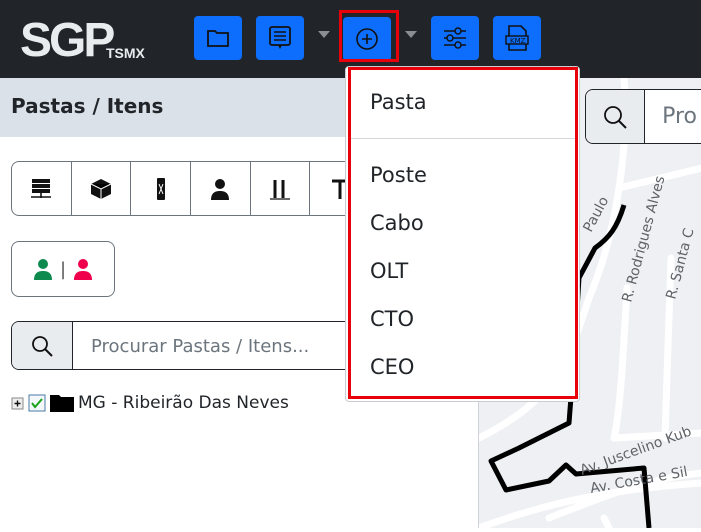  Describe the element at coordinates (411, 34) in the screenshot. I see `add-dropdown-caret` at that location.